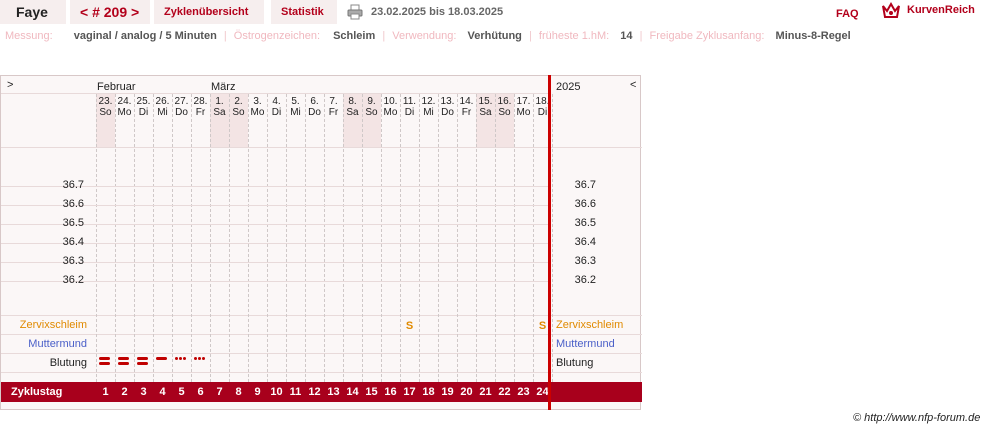  Describe the element at coordinates (917, 418) in the screenshot. I see `copyright: © http://www.nfp-forum.de` at that location.